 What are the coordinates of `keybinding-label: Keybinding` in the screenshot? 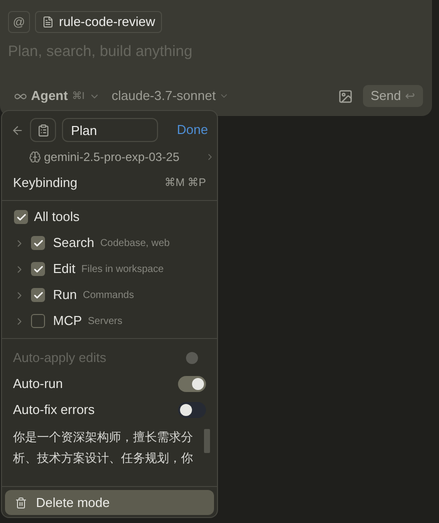 It's located at (45, 183).